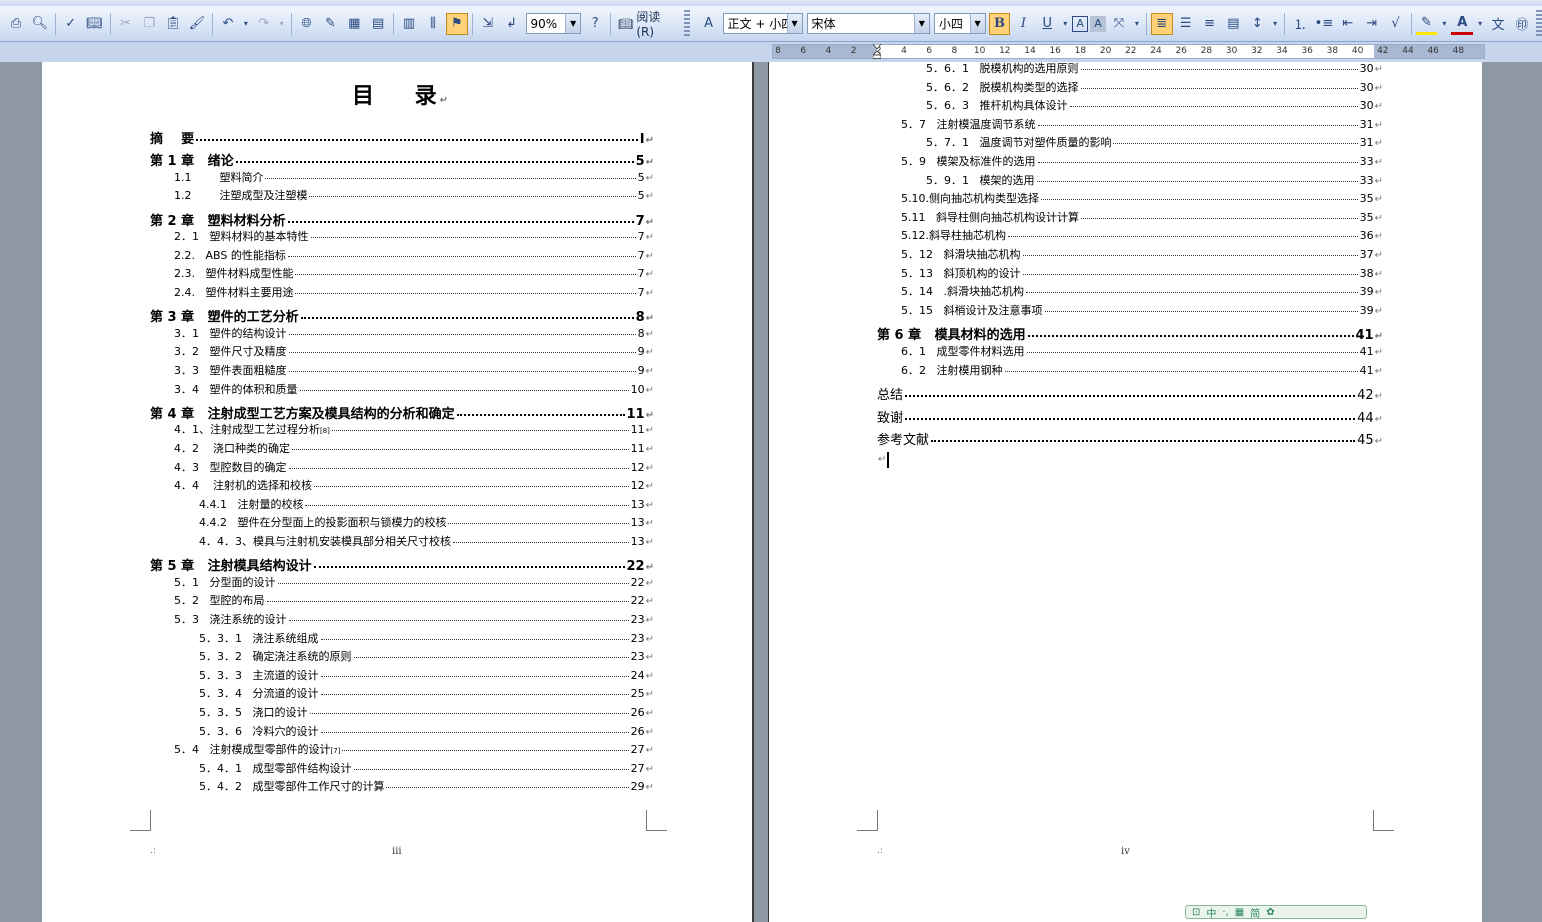 The image size is (1542, 922). I want to click on toc-entry: 6．2 注射模用钢种 41 ↵, so click(1142, 370).